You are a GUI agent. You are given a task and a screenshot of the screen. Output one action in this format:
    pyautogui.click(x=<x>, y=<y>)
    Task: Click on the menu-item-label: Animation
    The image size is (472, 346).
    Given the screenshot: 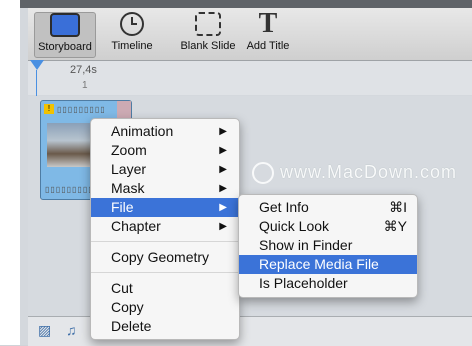 What is the action you would take?
    pyautogui.click(x=142, y=131)
    